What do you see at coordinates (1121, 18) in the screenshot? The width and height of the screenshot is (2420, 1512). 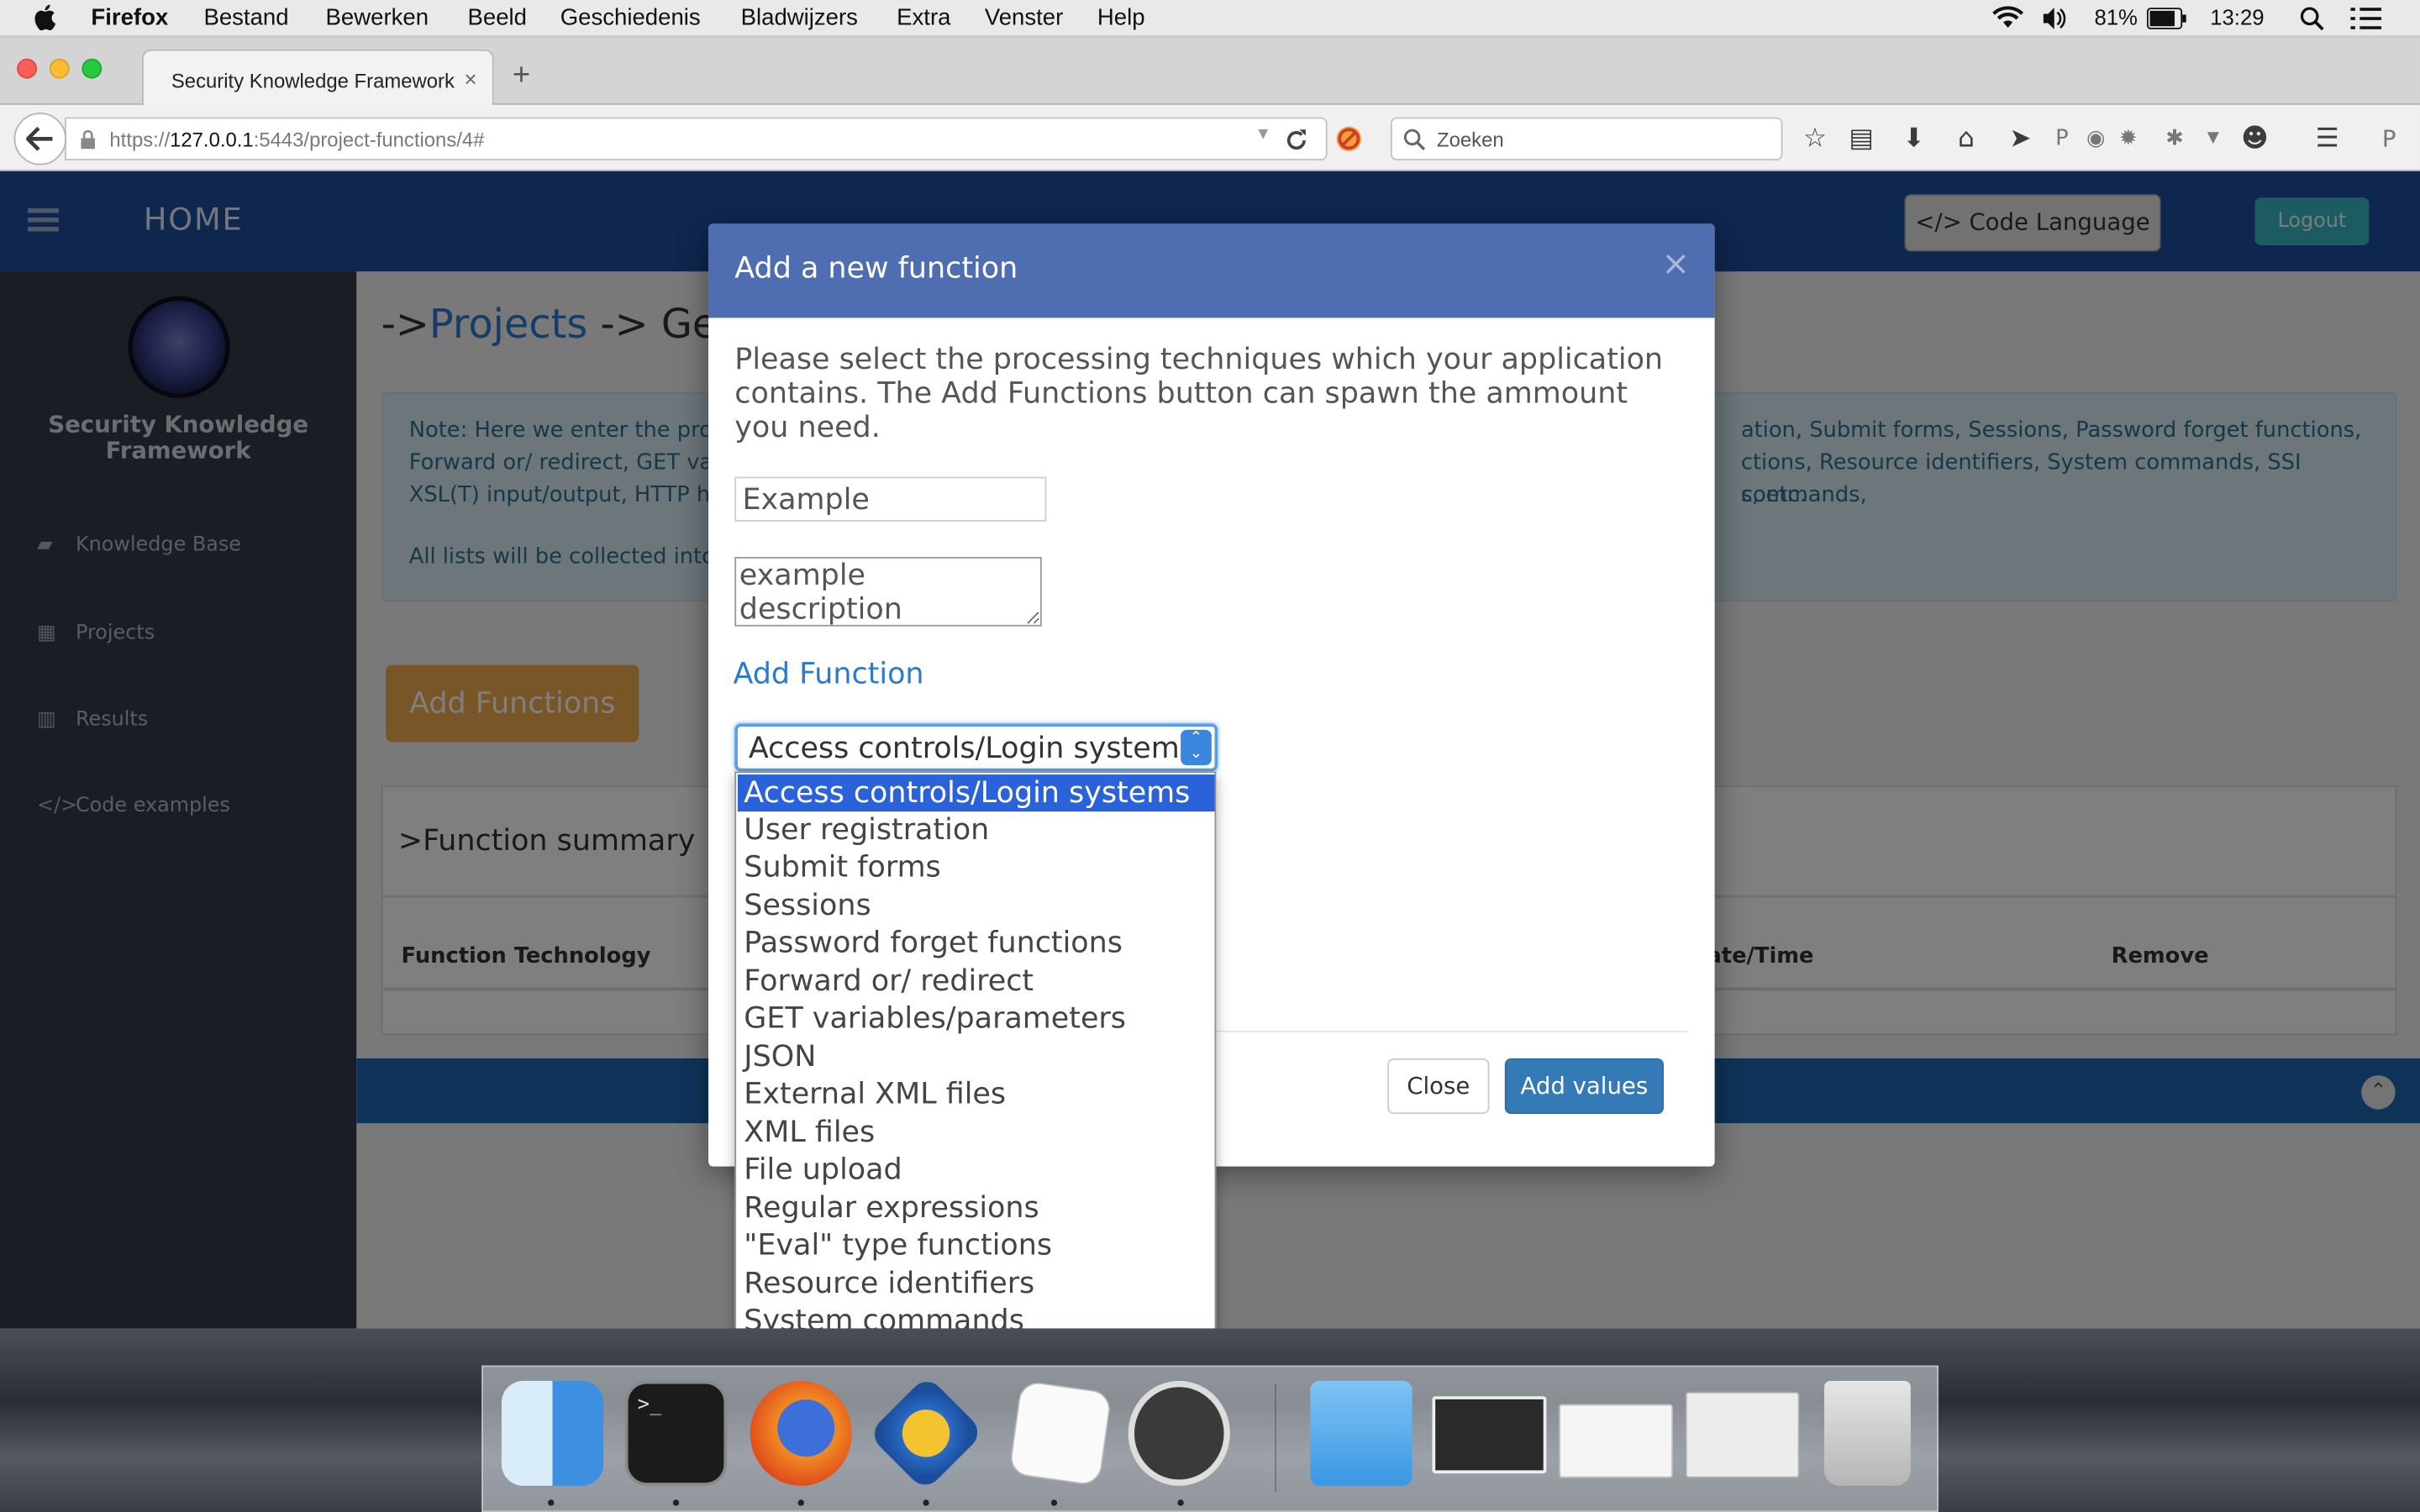 I see `menu-help: Help` at bounding box center [1121, 18].